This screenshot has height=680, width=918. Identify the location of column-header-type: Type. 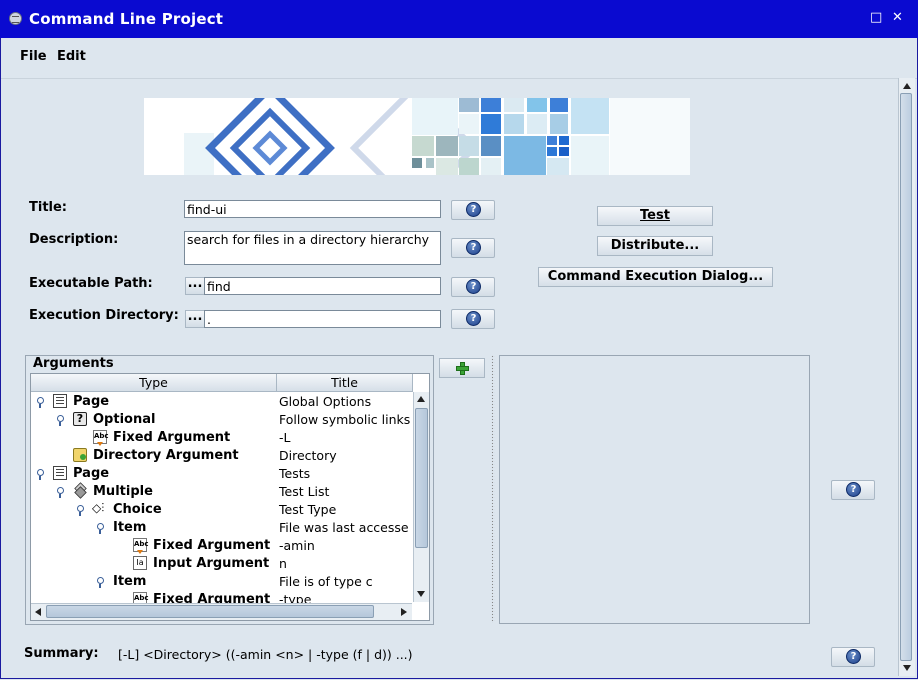
(154, 383).